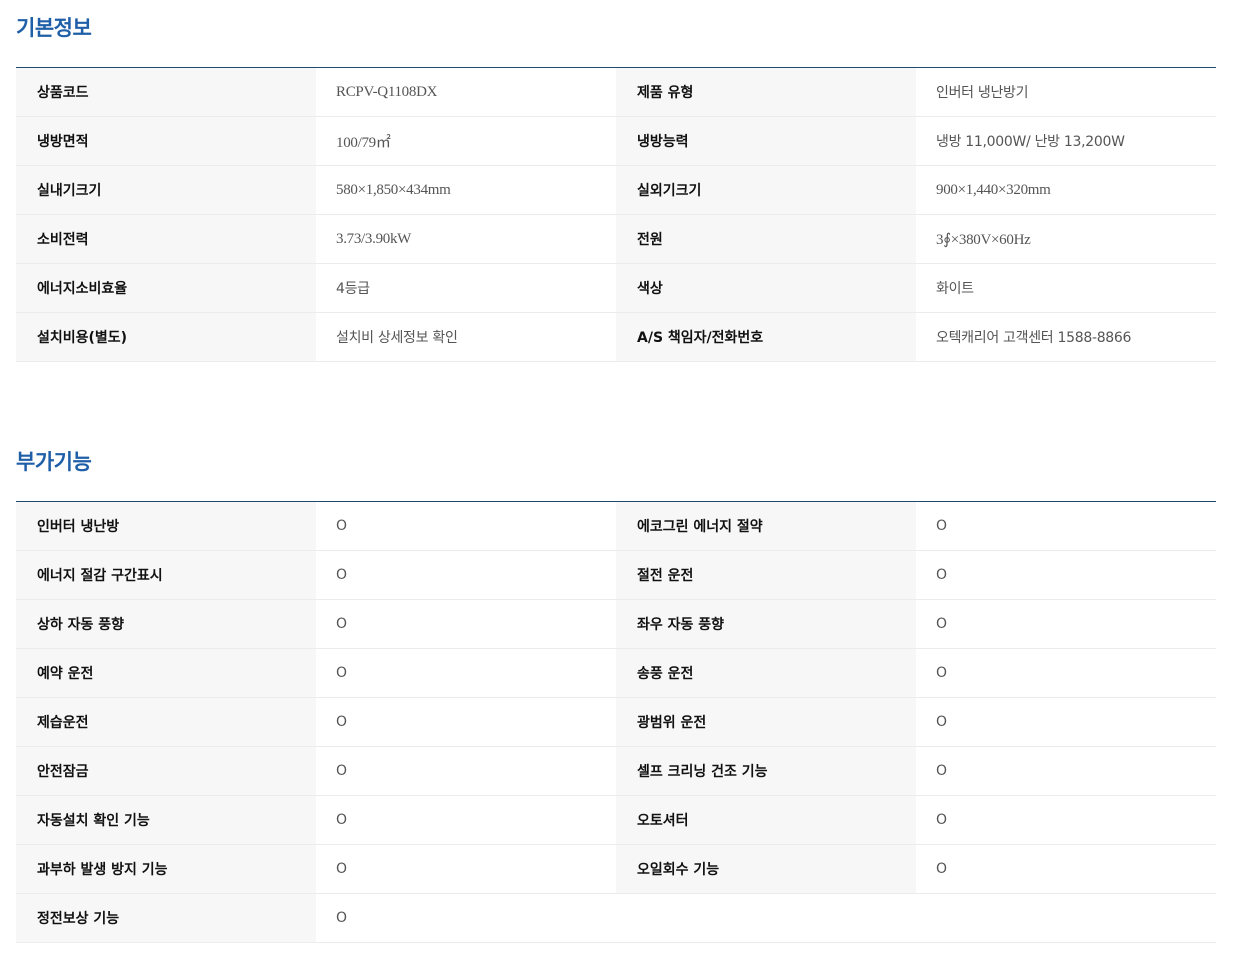 The image size is (1256, 964). What do you see at coordinates (766, 869) in the screenshot?
I see `spec-label: 오일회수 기능` at bounding box center [766, 869].